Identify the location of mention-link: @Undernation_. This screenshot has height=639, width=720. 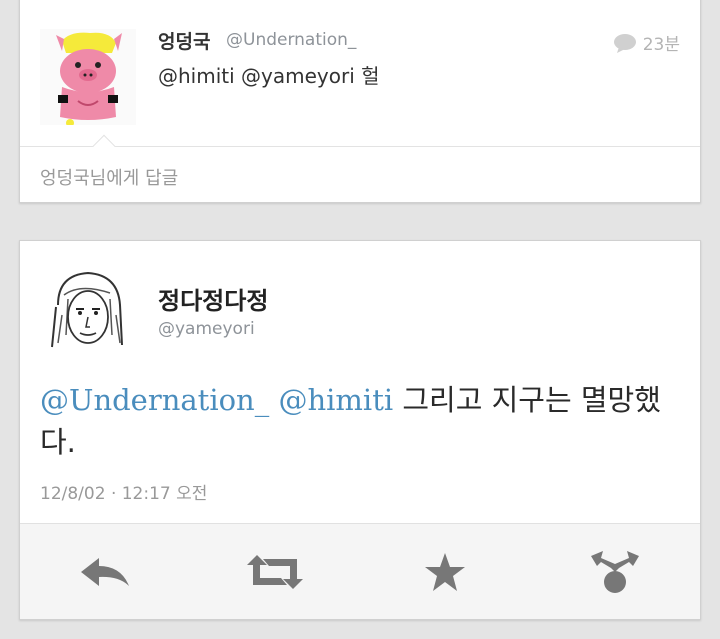
(154, 400).